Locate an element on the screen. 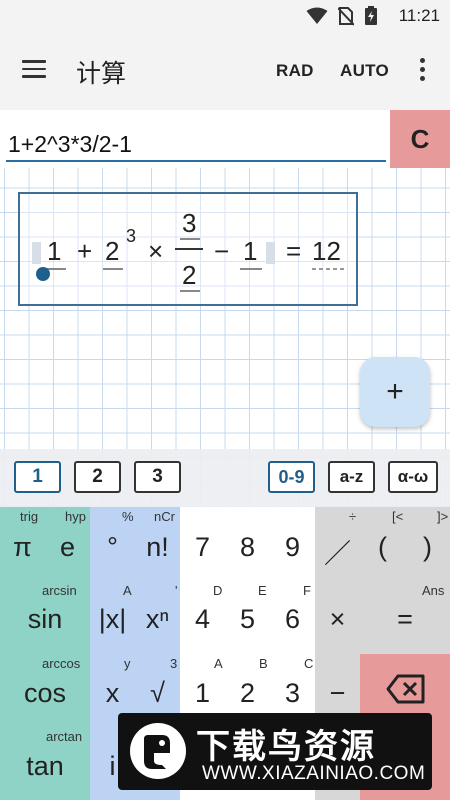 This screenshot has height=800, width=450. sin-key: arcsin sin is located at coordinates (45, 617).